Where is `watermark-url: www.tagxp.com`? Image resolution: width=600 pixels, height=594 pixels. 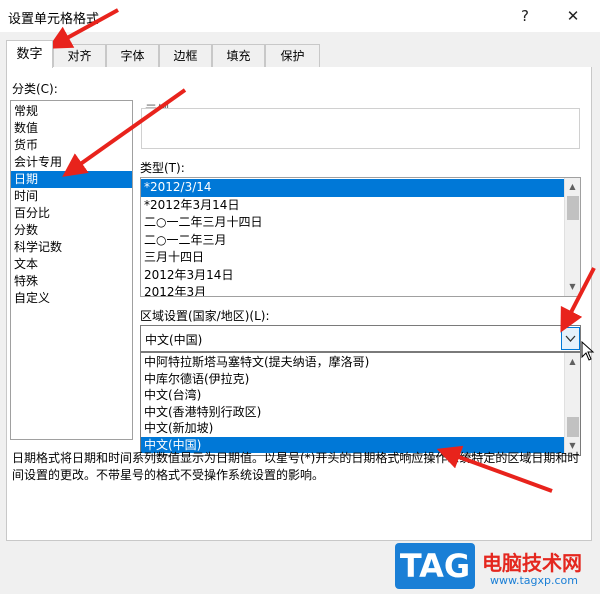
watermark-url: www.tagxp.com is located at coordinates (534, 580).